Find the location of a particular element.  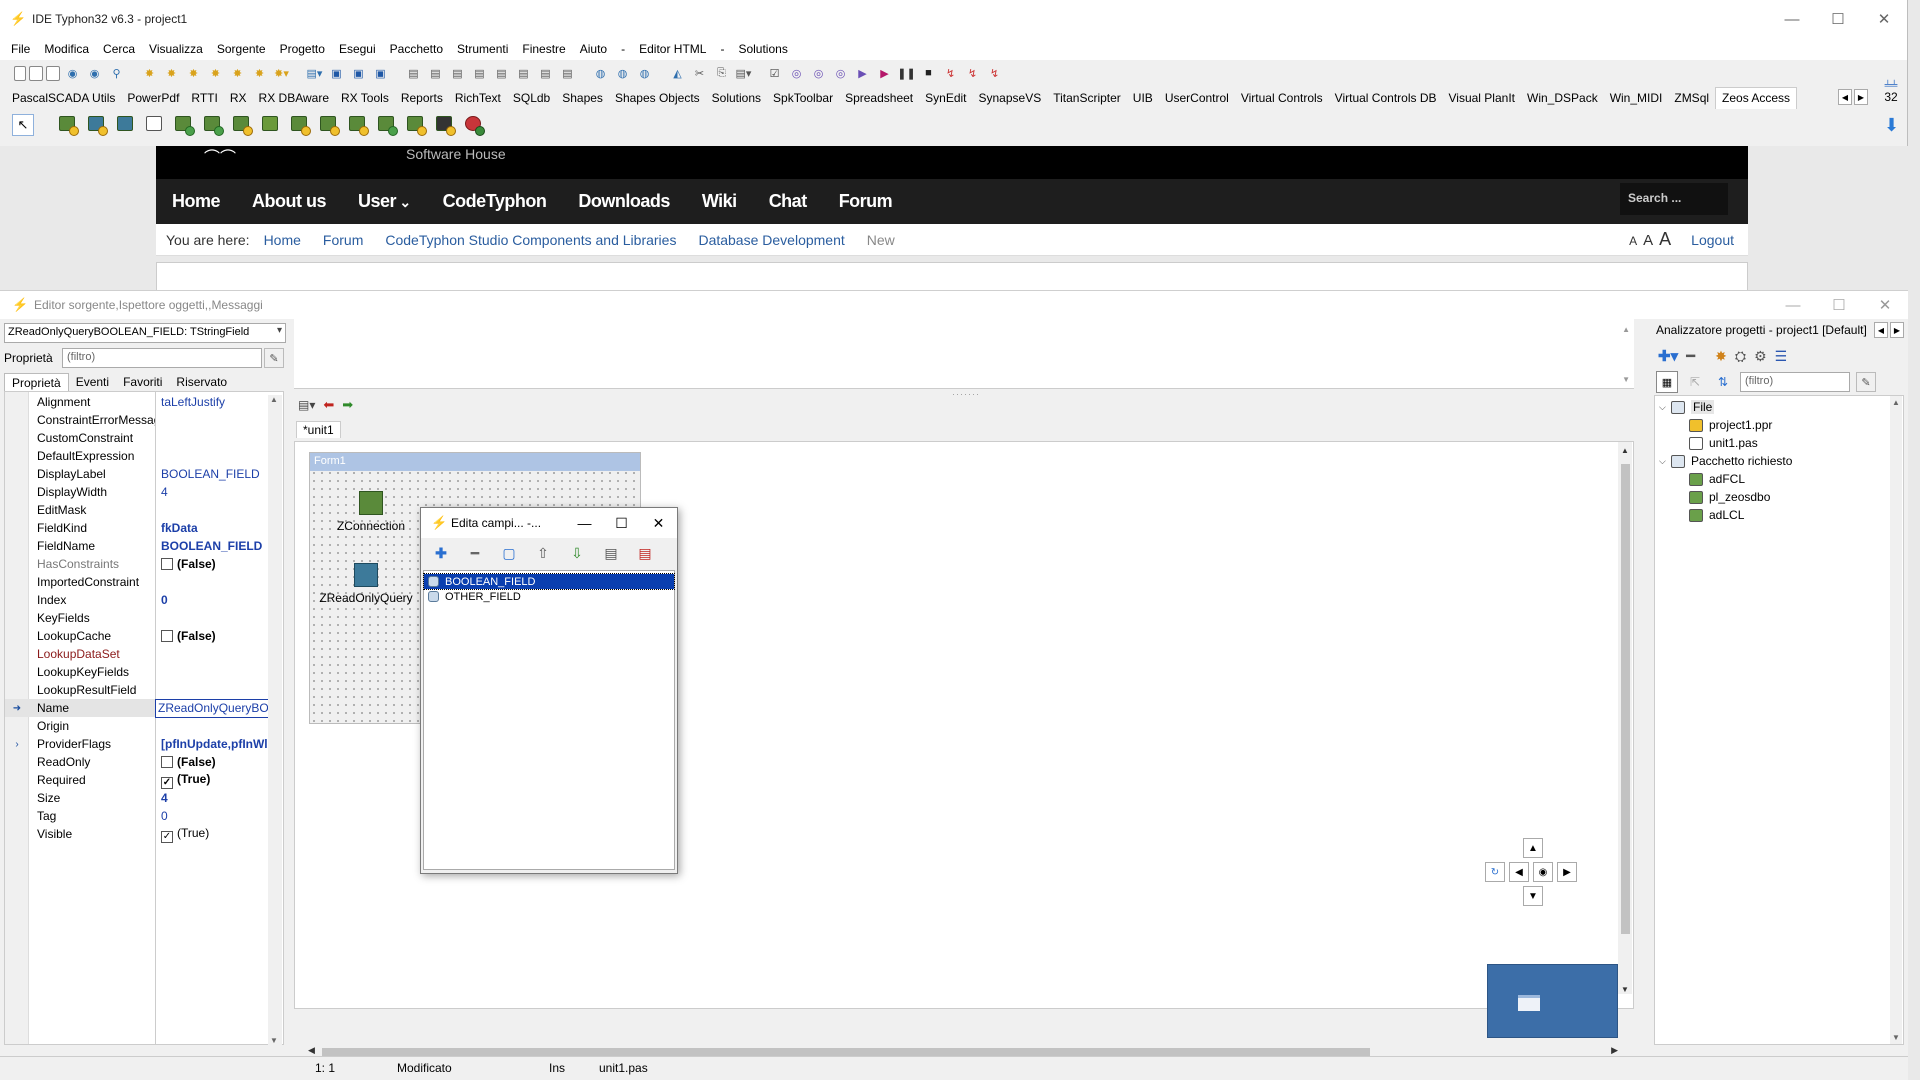

arrow-up-icon: ▲ is located at coordinates (1533, 848).